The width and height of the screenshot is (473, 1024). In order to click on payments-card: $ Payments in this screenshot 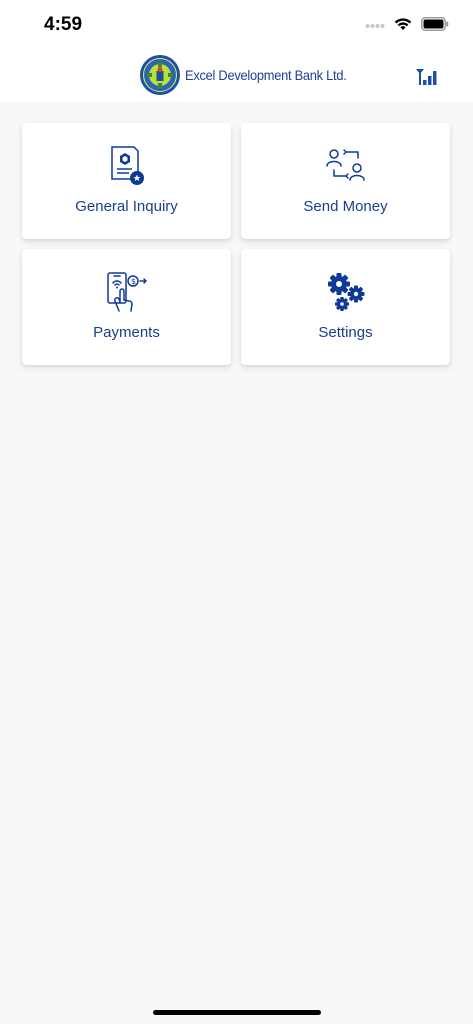, I will do `click(126, 307)`.